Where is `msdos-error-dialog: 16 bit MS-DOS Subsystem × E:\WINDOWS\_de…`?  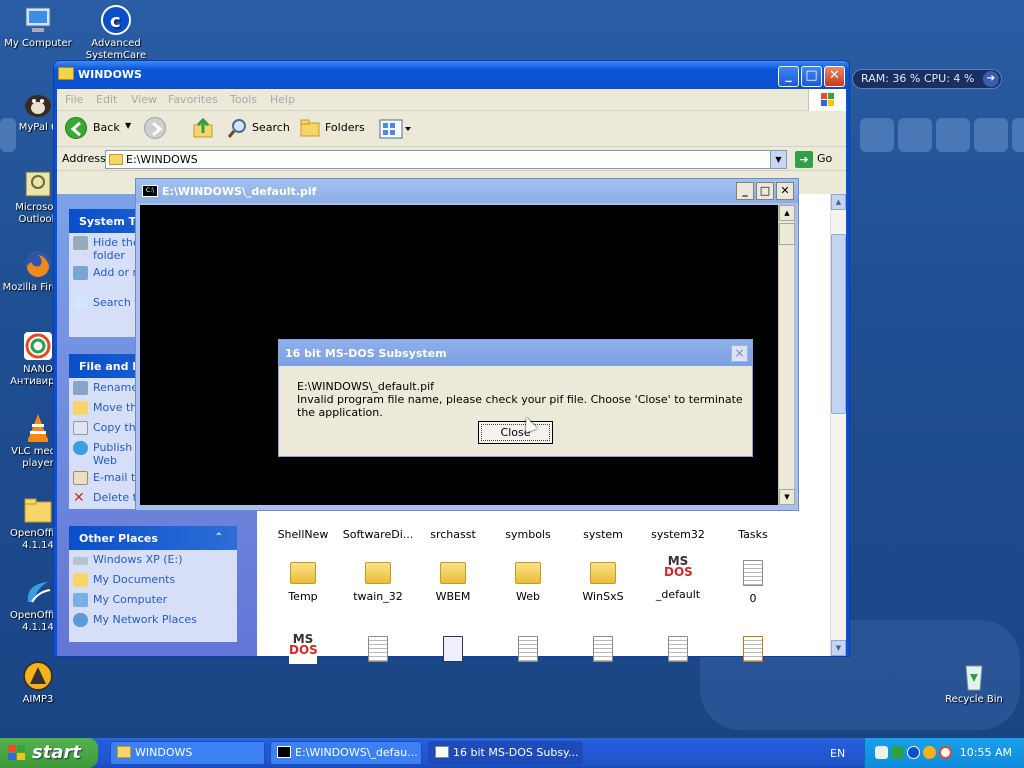
msdos-error-dialog: 16 bit MS-DOS Subsystem × E:\WINDOWS\_de… is located at coordinates (515, 398).